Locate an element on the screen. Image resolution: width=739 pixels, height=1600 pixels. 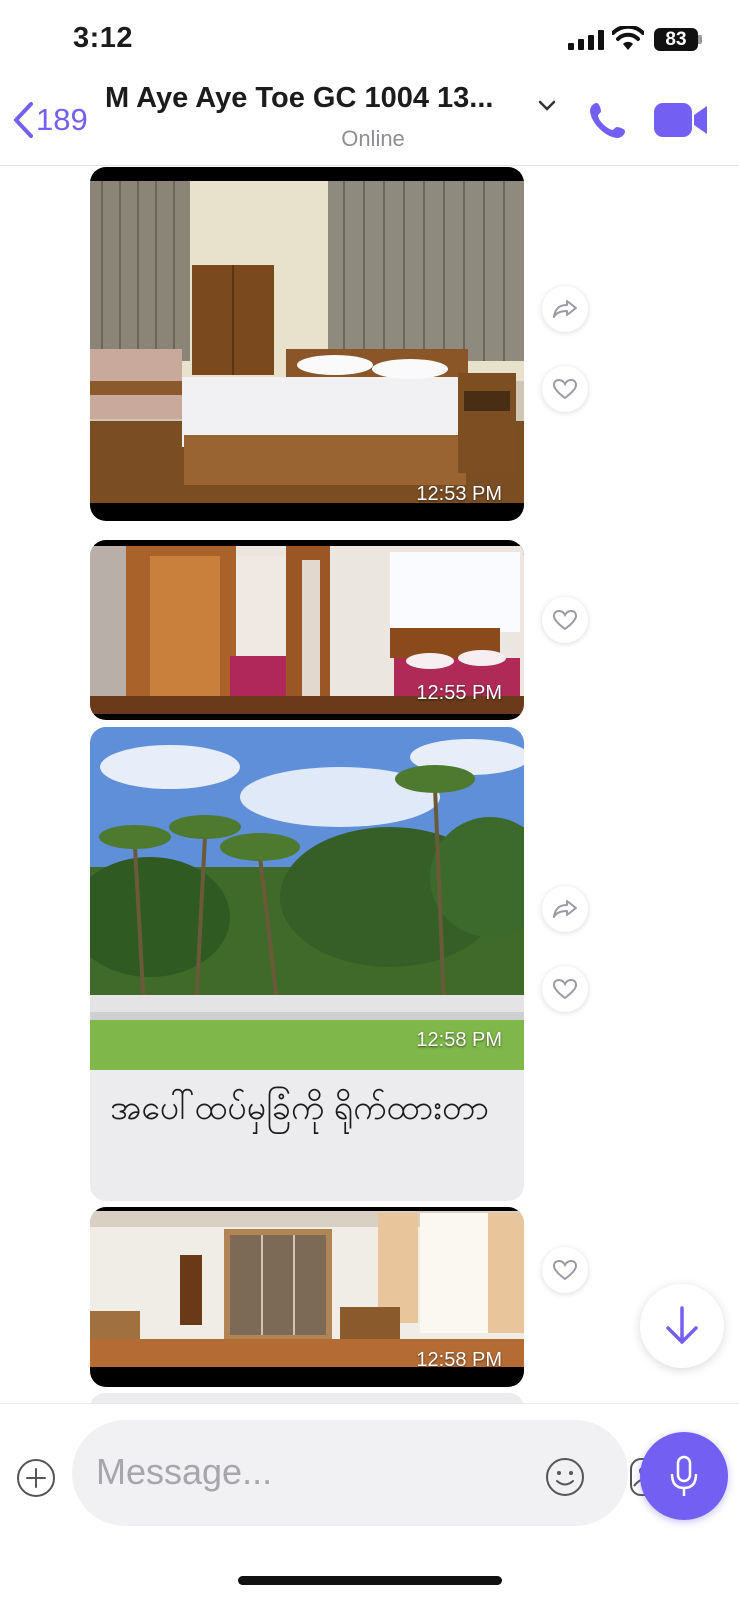
message-field is located at coordinates (372, 1473).